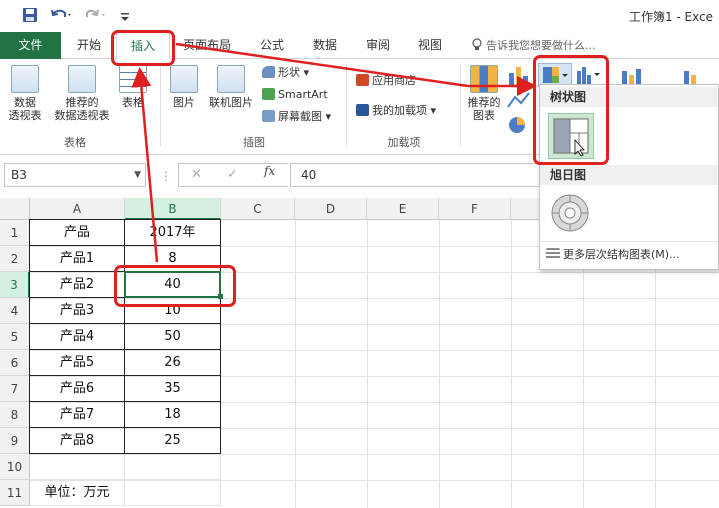 The width and height of the screenshot is (719, 508). I want to click on cell-b8: 18, so click(172, 414).